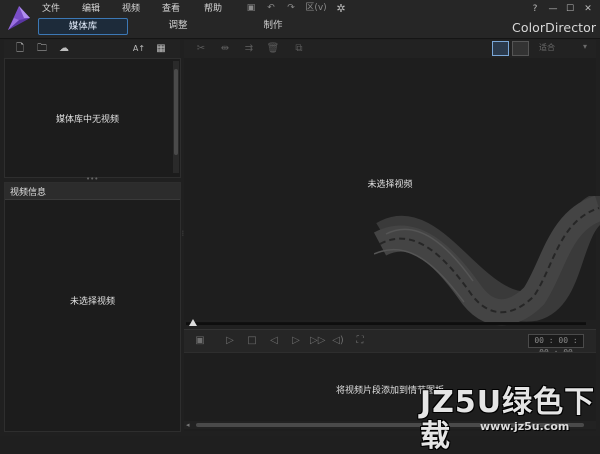  I want to click on preview-icon: ▣, so click(200, 341).